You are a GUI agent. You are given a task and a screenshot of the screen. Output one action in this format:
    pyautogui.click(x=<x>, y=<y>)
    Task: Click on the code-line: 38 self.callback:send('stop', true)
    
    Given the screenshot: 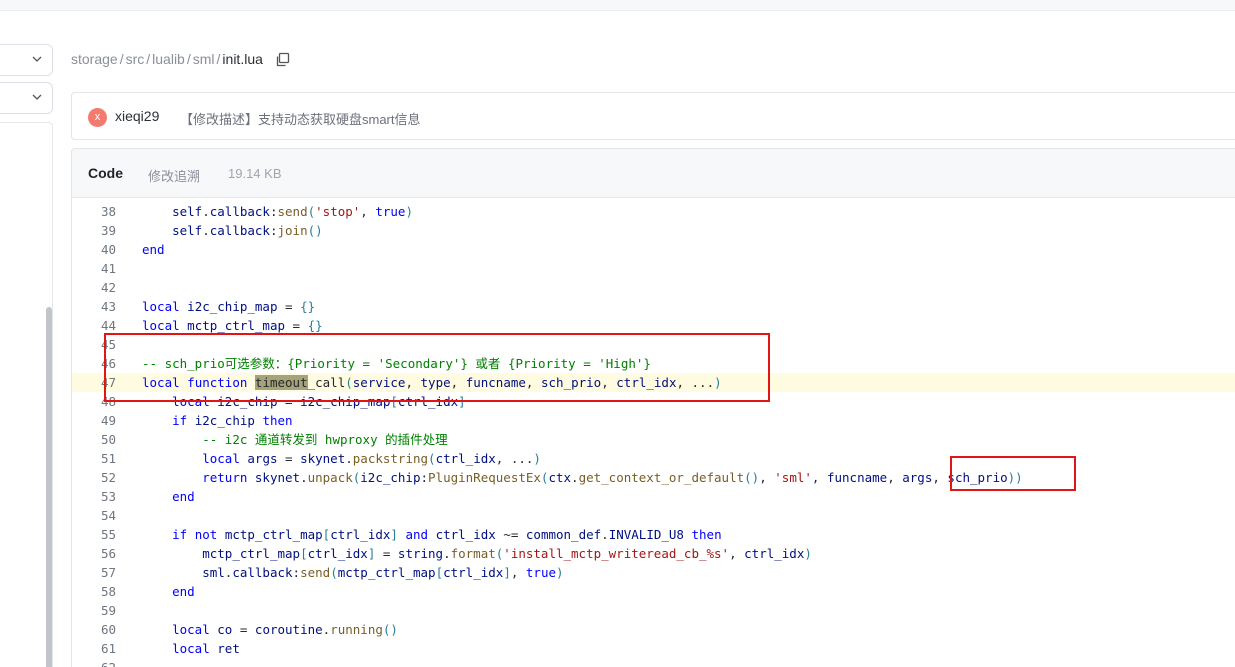 What is the action you would take?
    pyautogui.click(x=653, y=211)
    